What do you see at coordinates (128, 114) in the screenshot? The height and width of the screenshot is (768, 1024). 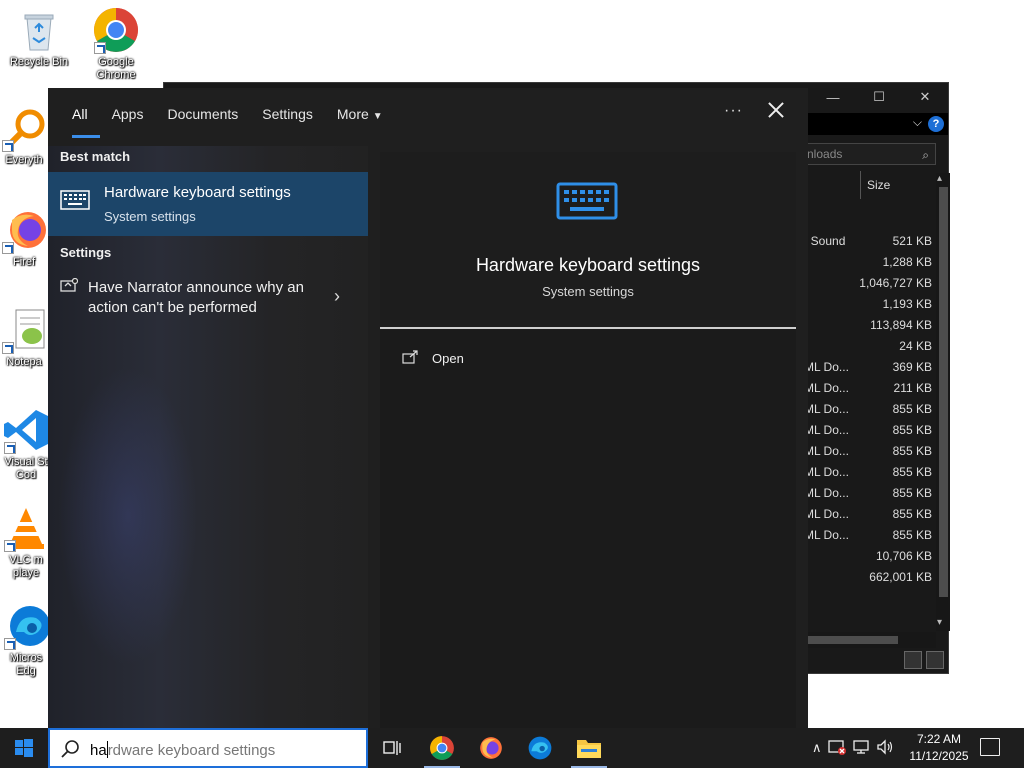 I see `tab-apps: Apps` at bounding box center [128, 114].